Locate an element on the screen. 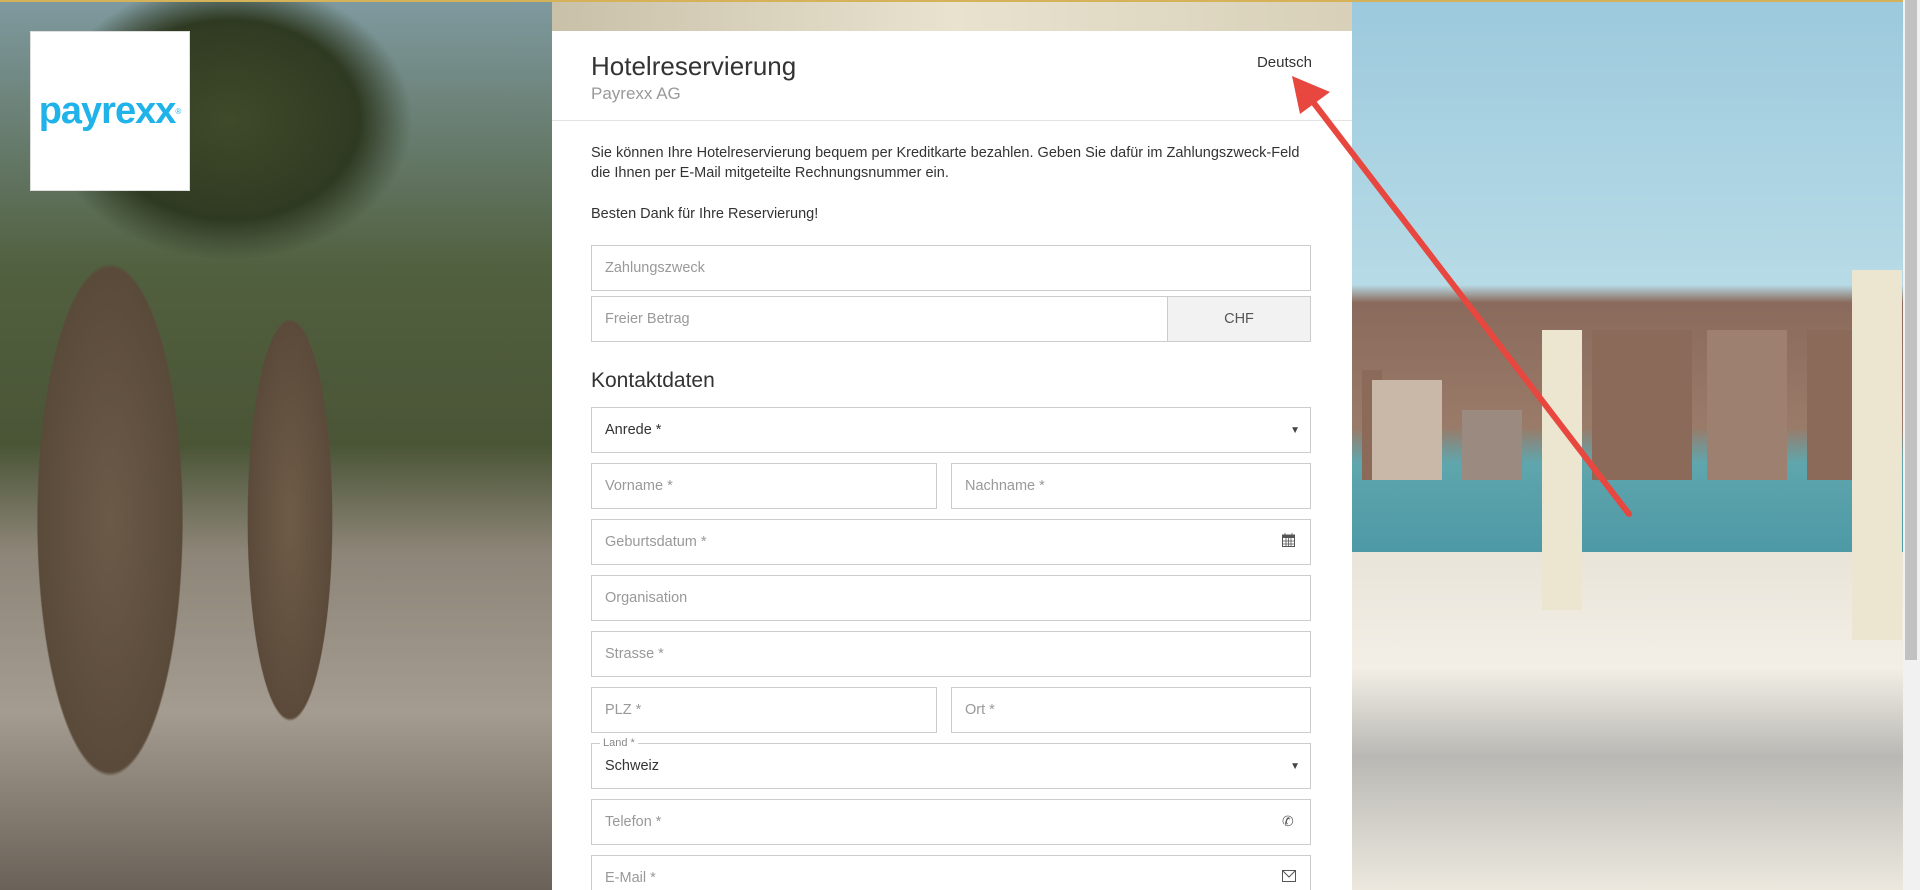  logo-text: payrexx is located at coordinates (107, 110).